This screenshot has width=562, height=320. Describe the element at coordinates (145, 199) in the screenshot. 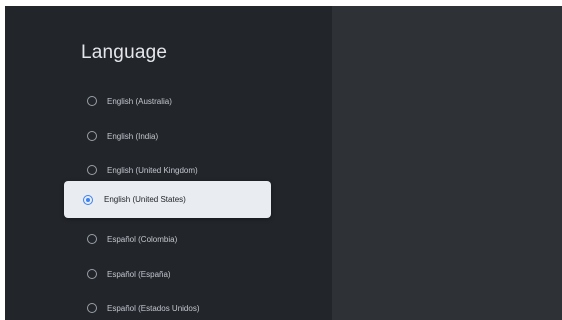

I see `language-option-label: English (United States)` at that location.